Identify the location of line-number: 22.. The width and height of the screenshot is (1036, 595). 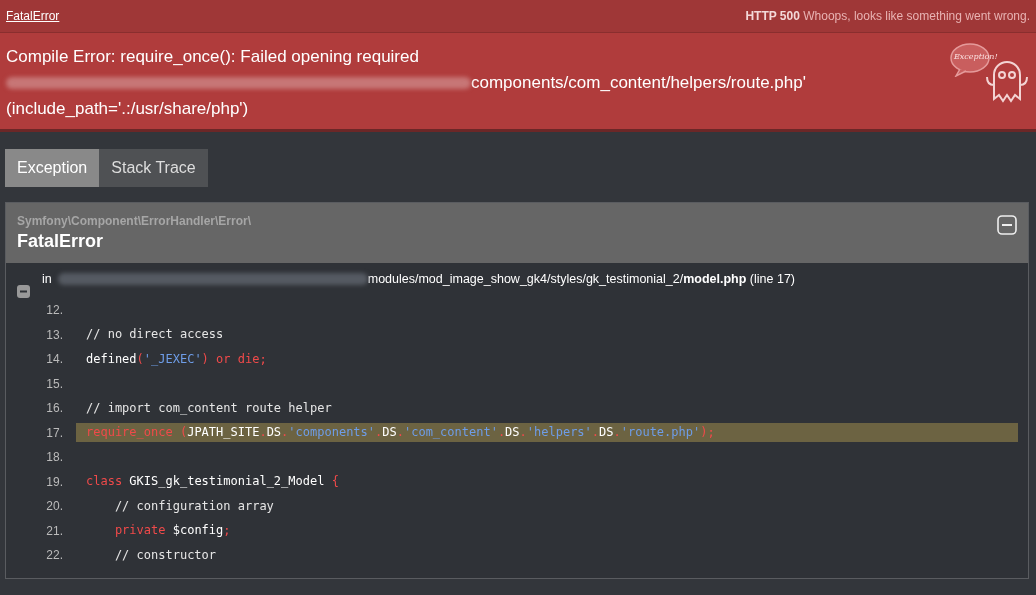
(54, 555).